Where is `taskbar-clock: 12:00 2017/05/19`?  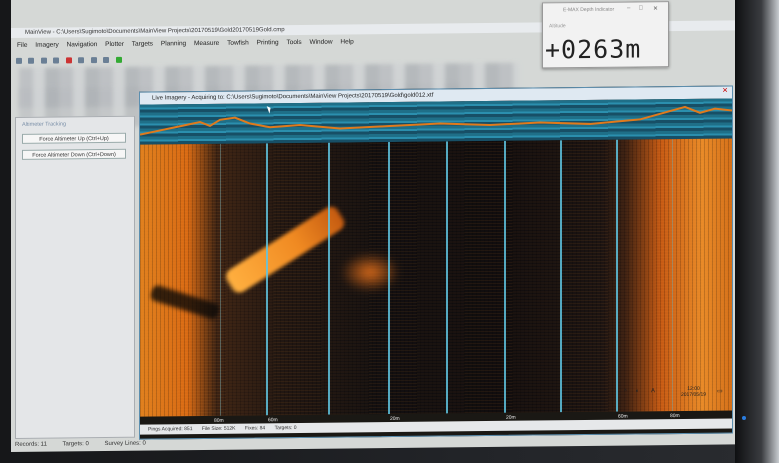
taskbar-clock: 12:00 2017/05/19 is located at coordinates (693, 392).